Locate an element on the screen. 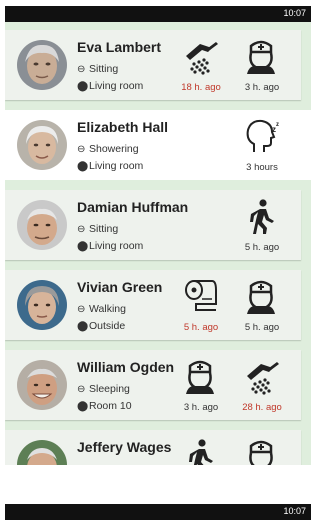 The height and width of the screenshot is (522, 320). alert-shower: 28 h. ago is located at coordinates (262, 385).